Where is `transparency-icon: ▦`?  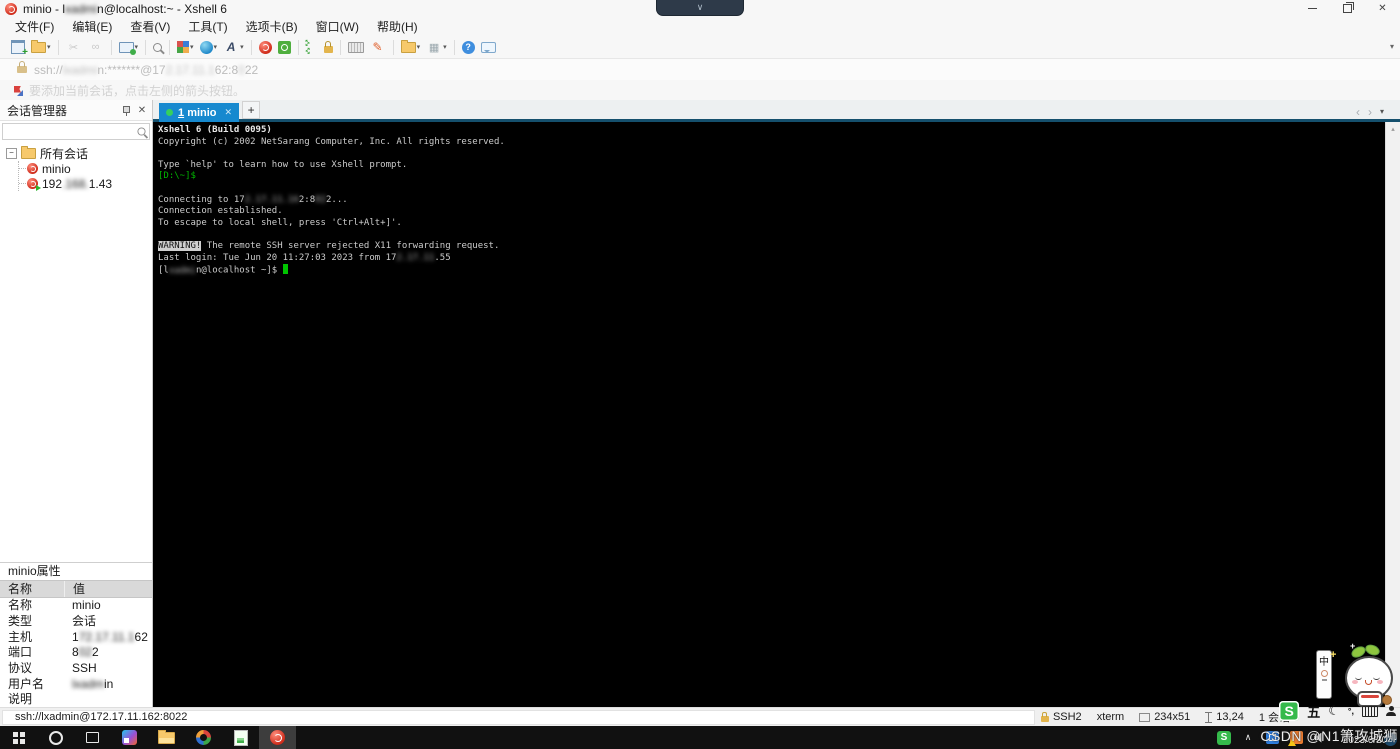
transparency-icon: ▦ is located at coordinates (434, 47).